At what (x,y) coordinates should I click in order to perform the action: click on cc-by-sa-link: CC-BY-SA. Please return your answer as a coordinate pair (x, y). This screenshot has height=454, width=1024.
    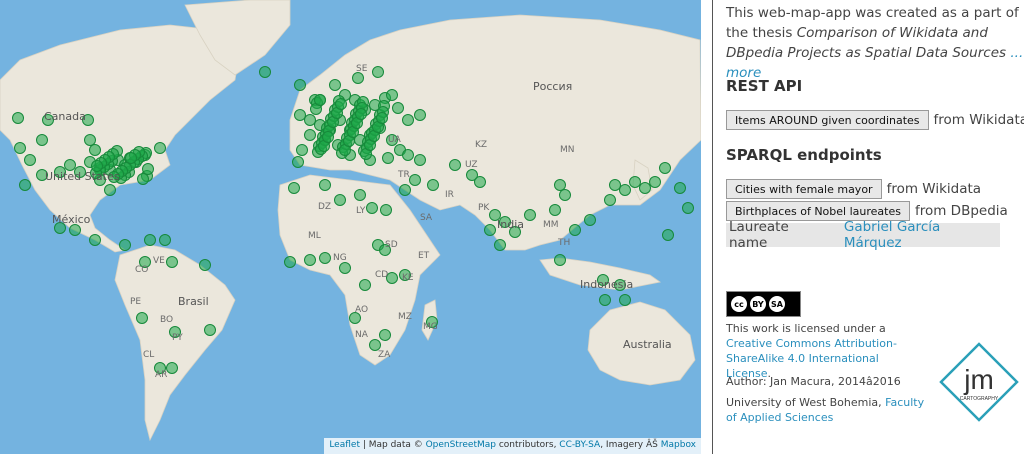
    Looking at the image, I should click on (579, 445).